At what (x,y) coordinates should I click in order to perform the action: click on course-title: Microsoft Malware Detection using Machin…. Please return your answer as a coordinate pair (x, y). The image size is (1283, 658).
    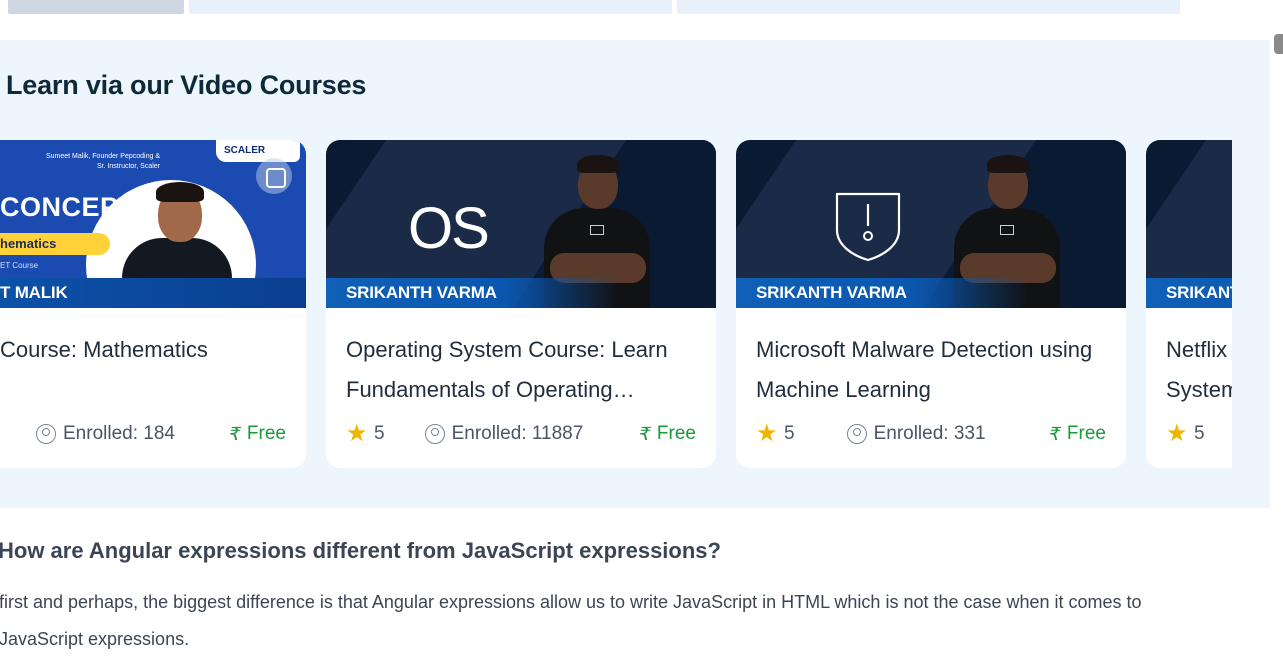
    Looking at the image, I should click on (932, 370).